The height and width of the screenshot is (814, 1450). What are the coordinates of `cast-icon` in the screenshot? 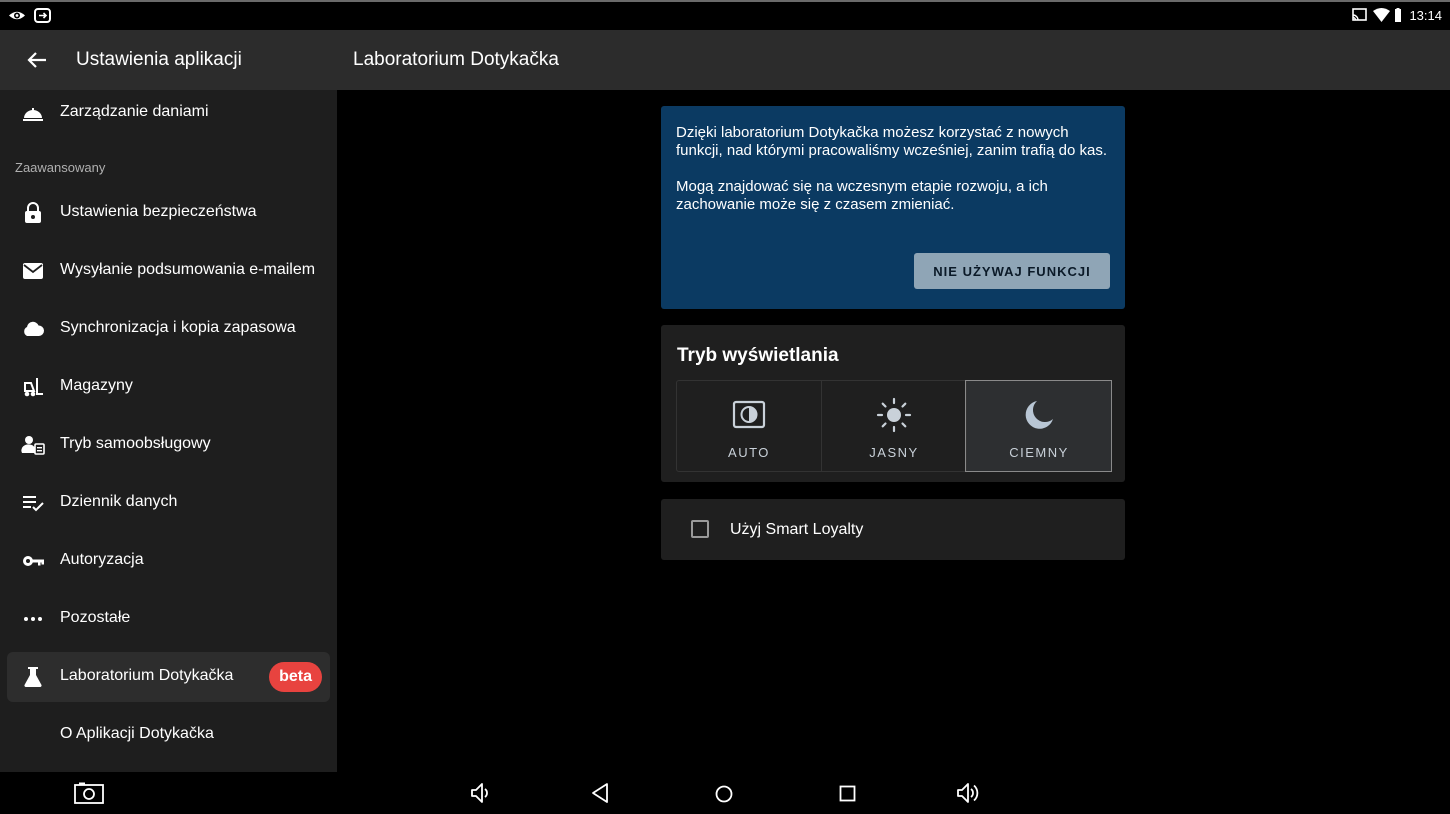 It's located at (1359, 14).